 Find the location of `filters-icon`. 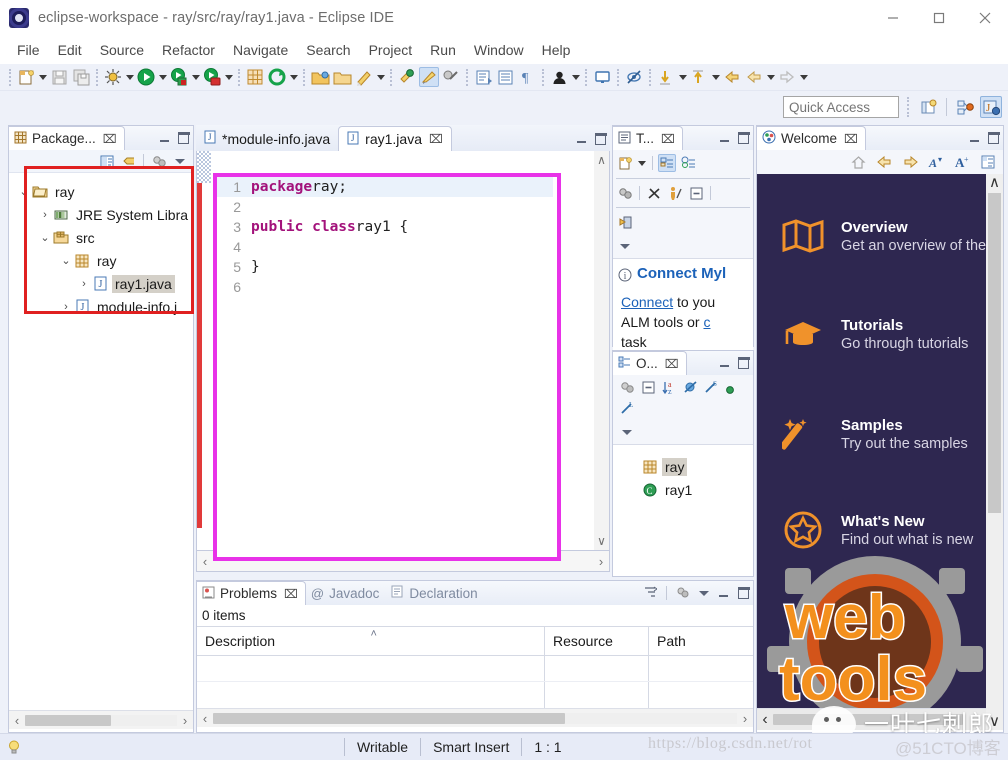

filters-icon is located at coordinates (650, 593).